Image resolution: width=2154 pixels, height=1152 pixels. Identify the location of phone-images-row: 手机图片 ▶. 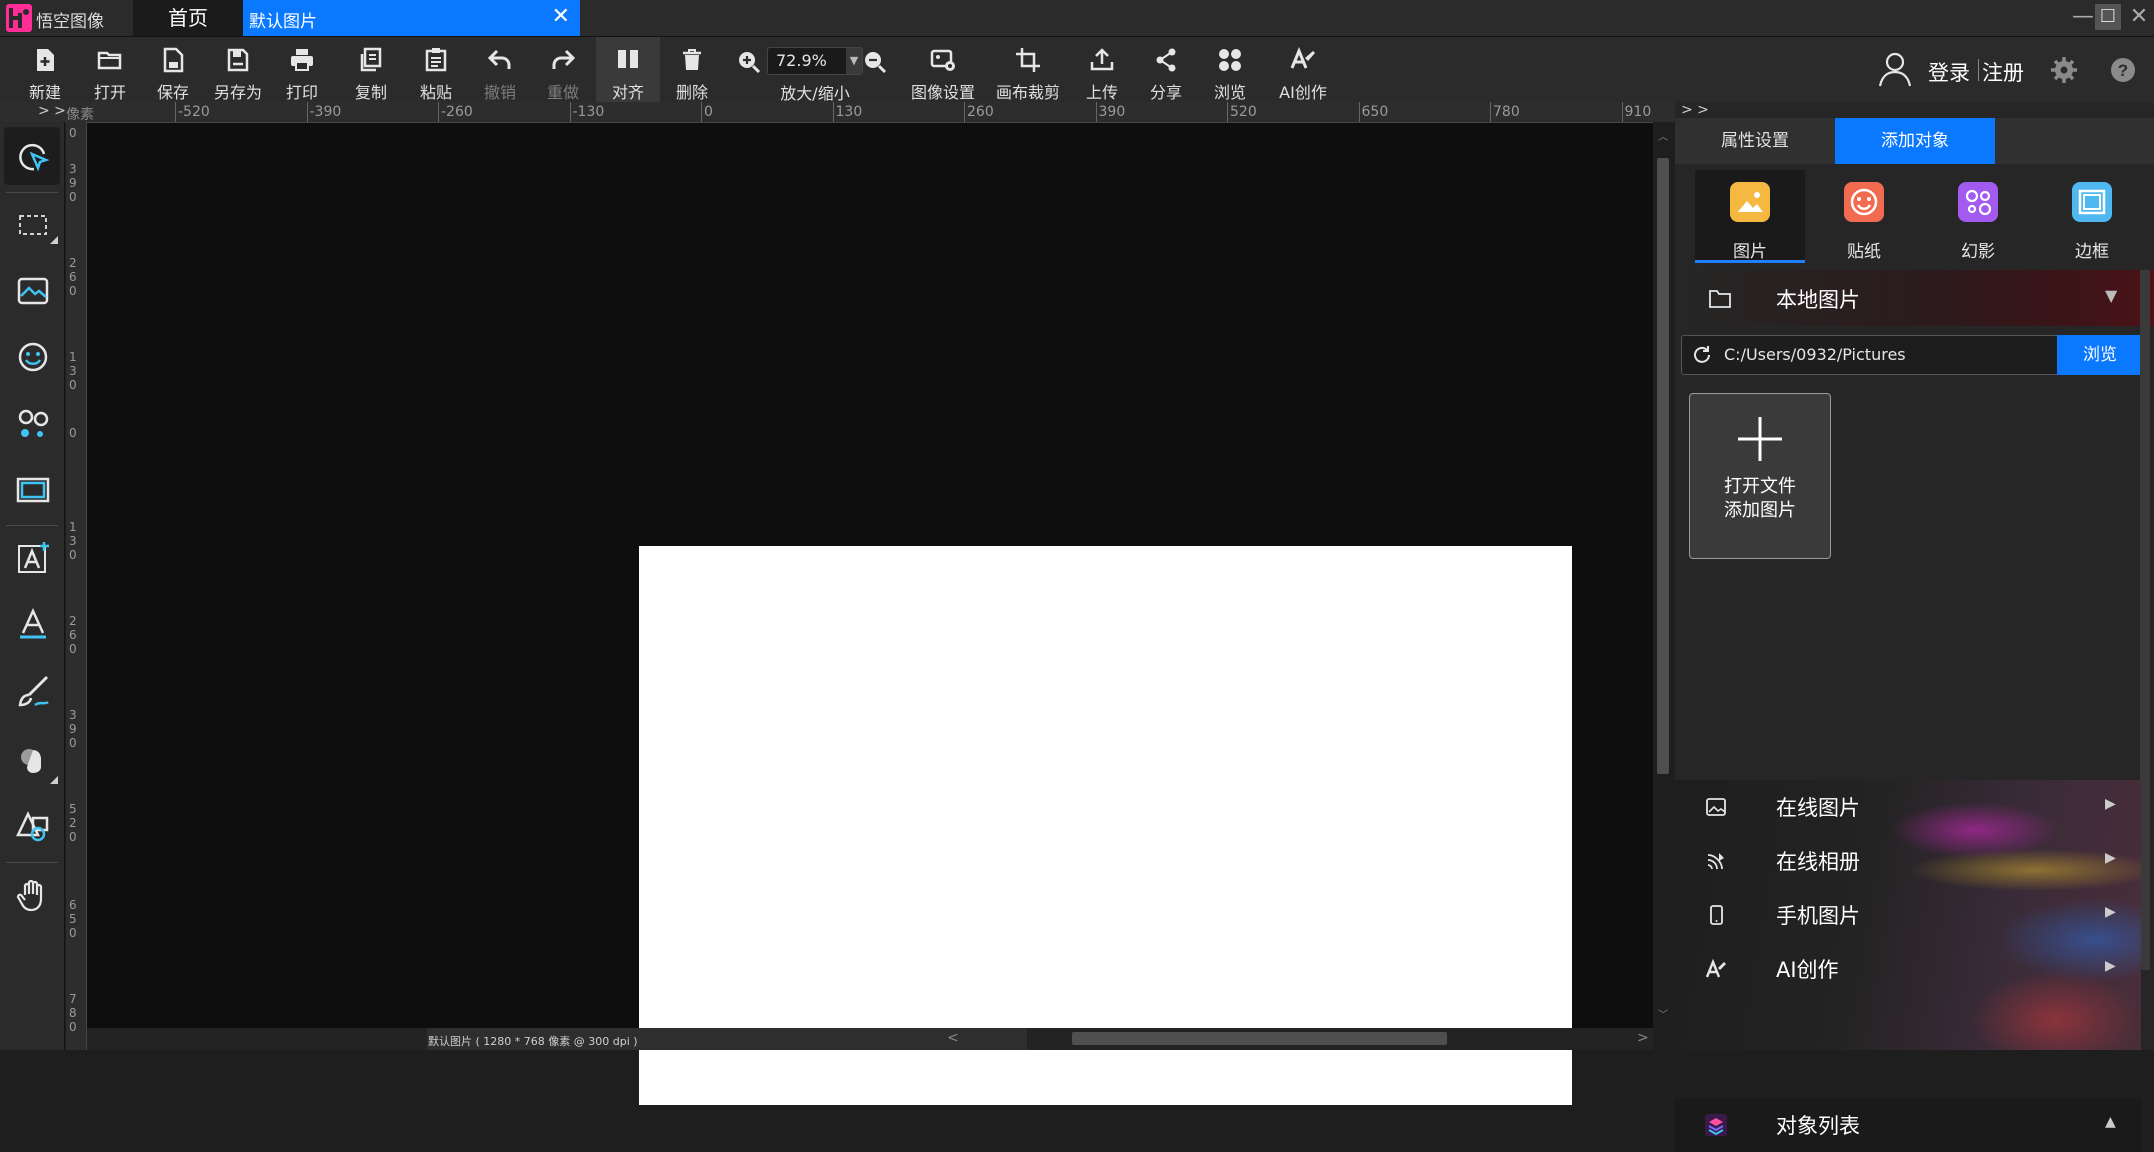
(1908, 915).